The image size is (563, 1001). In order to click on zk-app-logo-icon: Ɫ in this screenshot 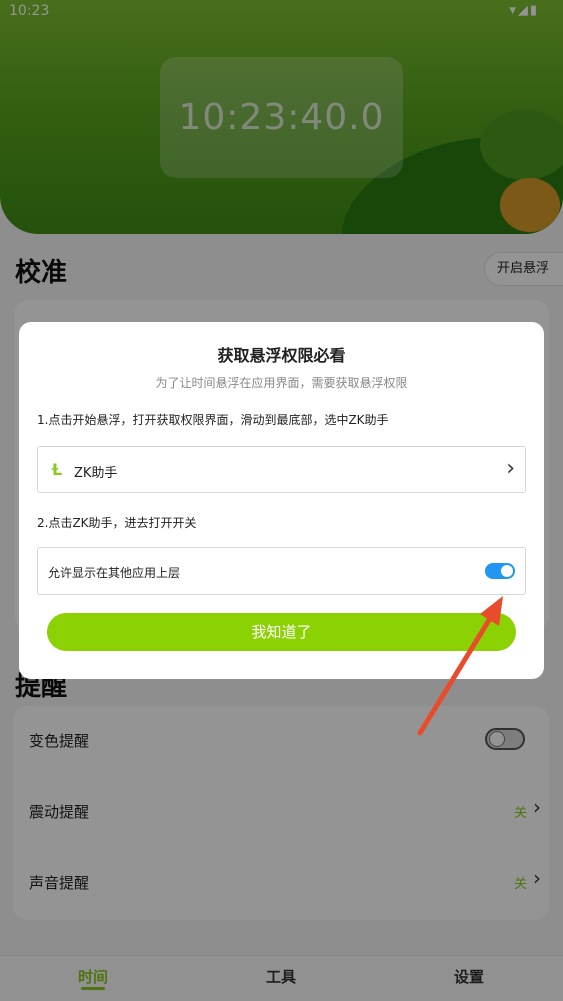, I will do `click(57, 469)`.